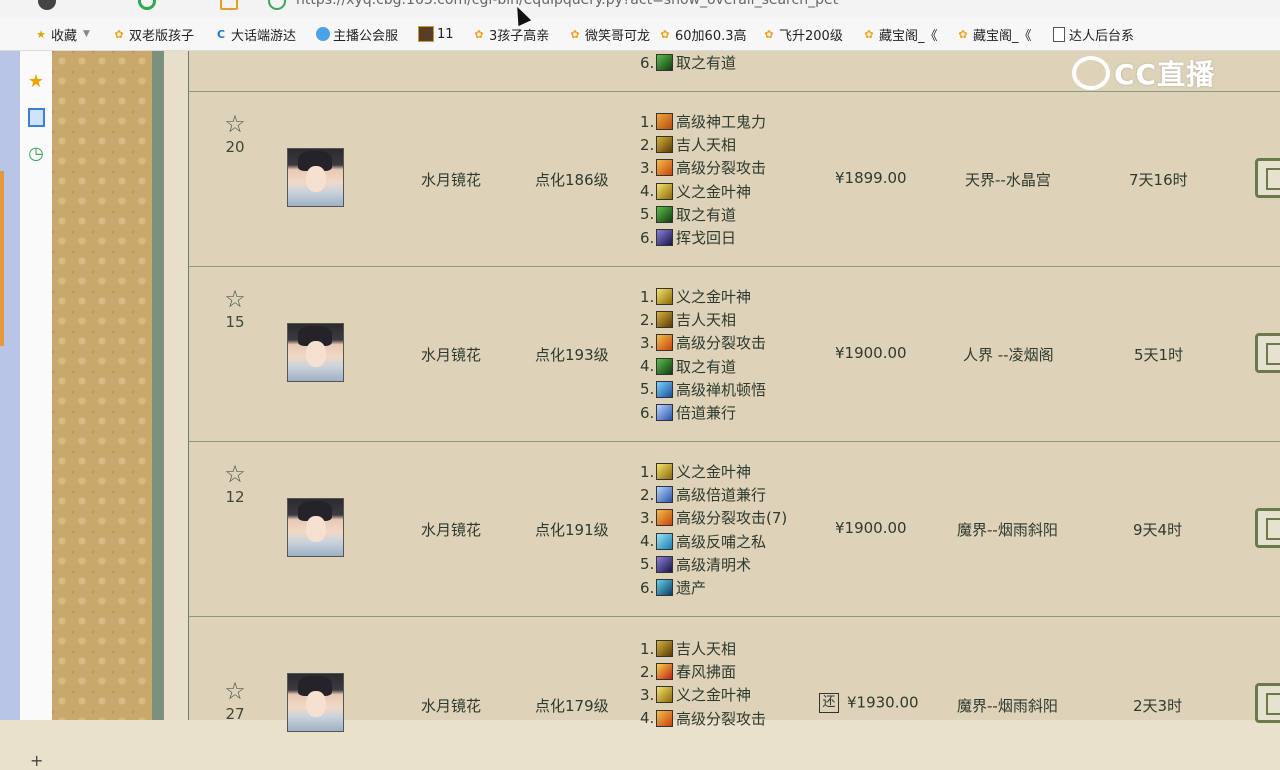 The height and width of the screenshot is (770, 1280). What do you see at coordinates (713, 587) in the screenshot?
I see `skill-item: 6. 遗产` at bounding box center [713, 587].